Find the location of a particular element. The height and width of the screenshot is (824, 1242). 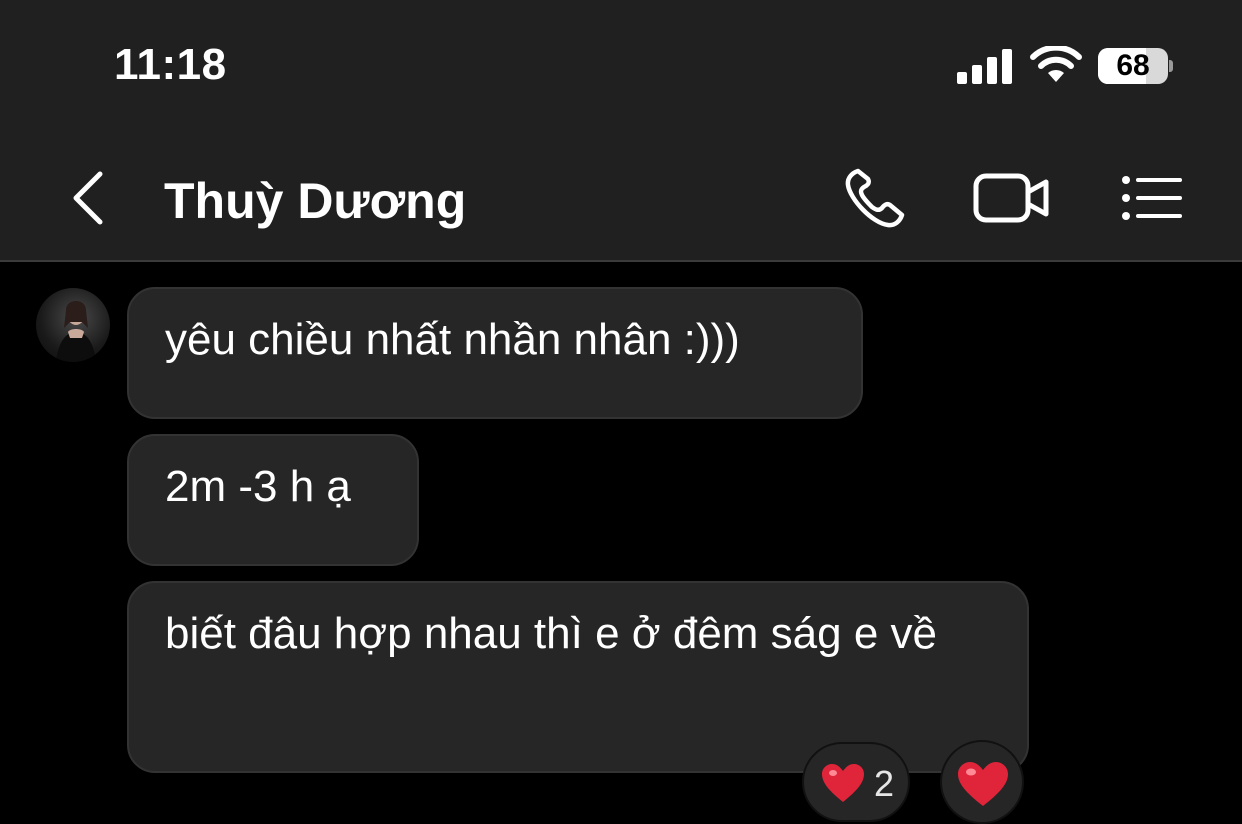

contact-name: Thuỳ Dương is located at coordinates (315, 201).